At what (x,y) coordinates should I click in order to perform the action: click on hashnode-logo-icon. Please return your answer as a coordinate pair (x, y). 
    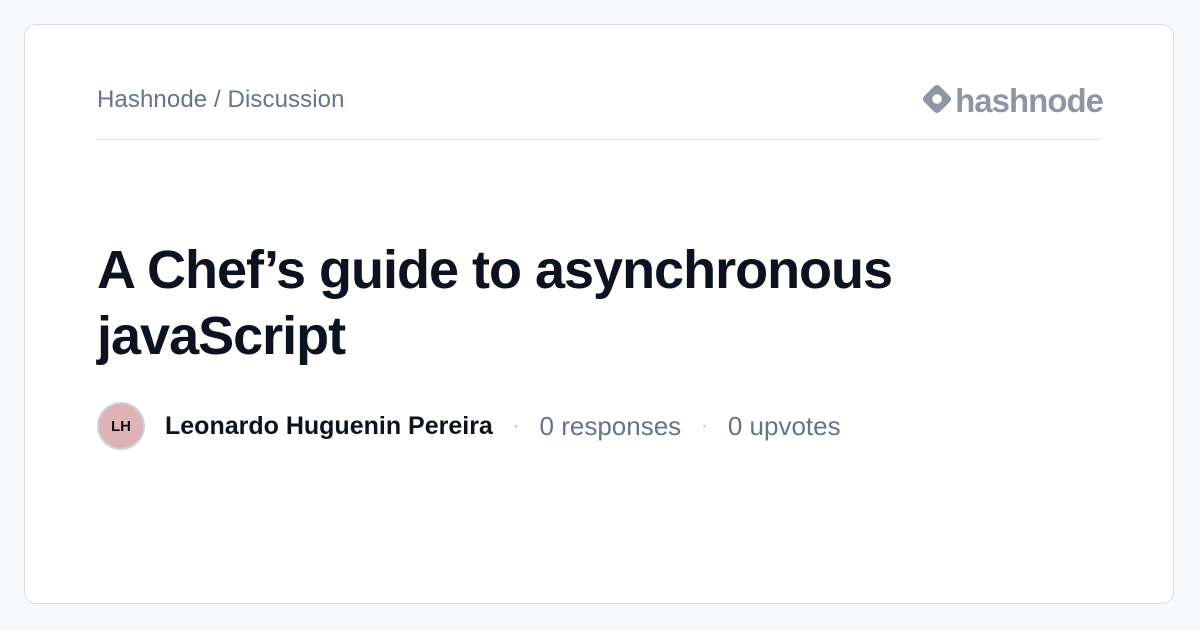
    Looking at the image, I should click on (938, 101).